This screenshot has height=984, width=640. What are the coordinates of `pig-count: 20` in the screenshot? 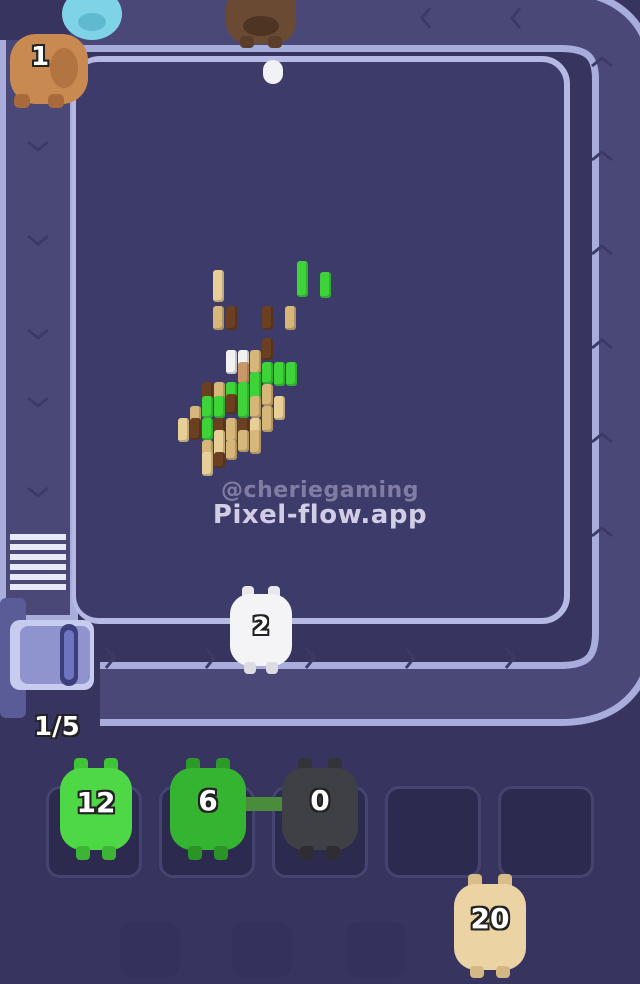 It's located at (490, 918).